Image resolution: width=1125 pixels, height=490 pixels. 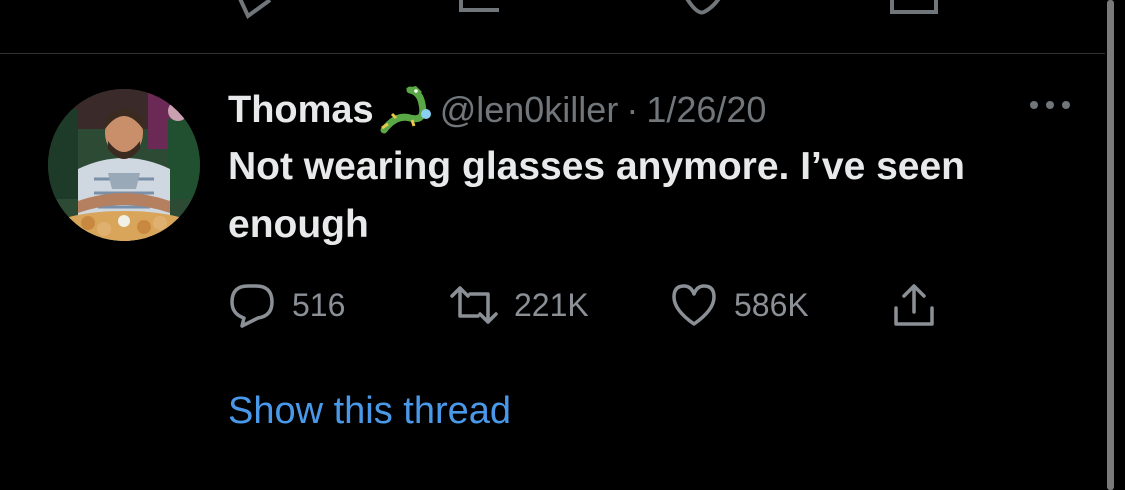 I want to click on avatar-image, so click(x=124, y=165).